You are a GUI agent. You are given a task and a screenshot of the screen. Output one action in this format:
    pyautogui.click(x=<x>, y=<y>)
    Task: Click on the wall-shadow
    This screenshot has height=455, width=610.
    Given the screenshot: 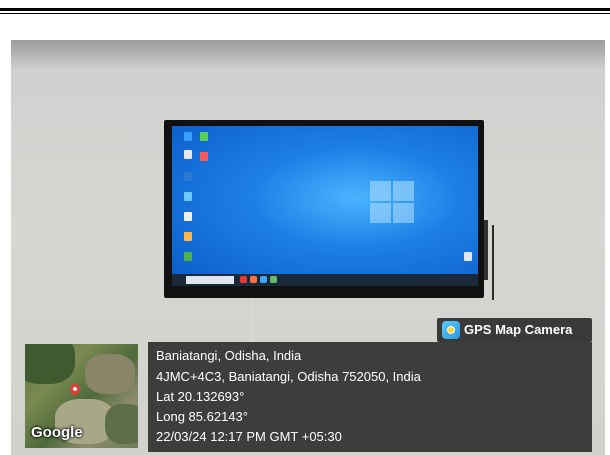 What is the action you would take?
    pyautogui.click(x=308, y=55)
    